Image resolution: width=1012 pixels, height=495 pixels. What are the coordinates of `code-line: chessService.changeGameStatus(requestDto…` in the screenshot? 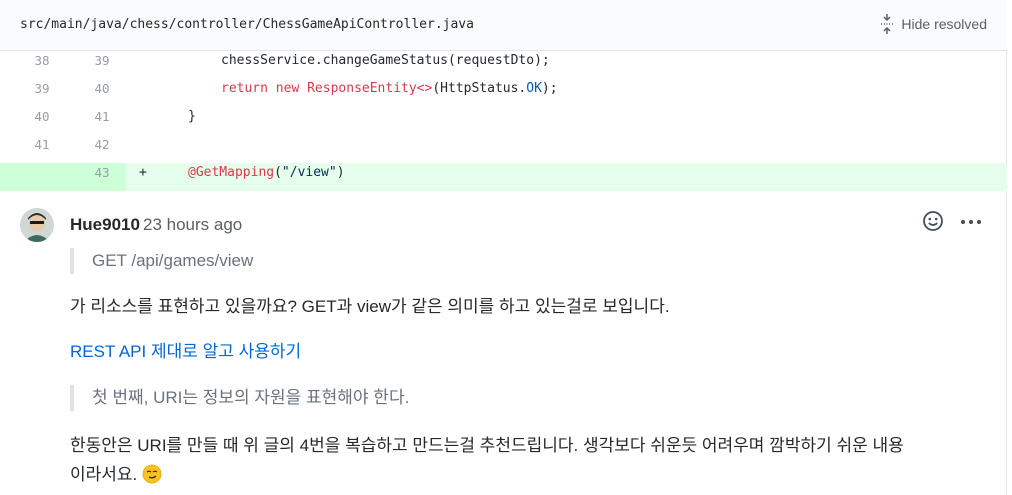 It's located at (385, 60).